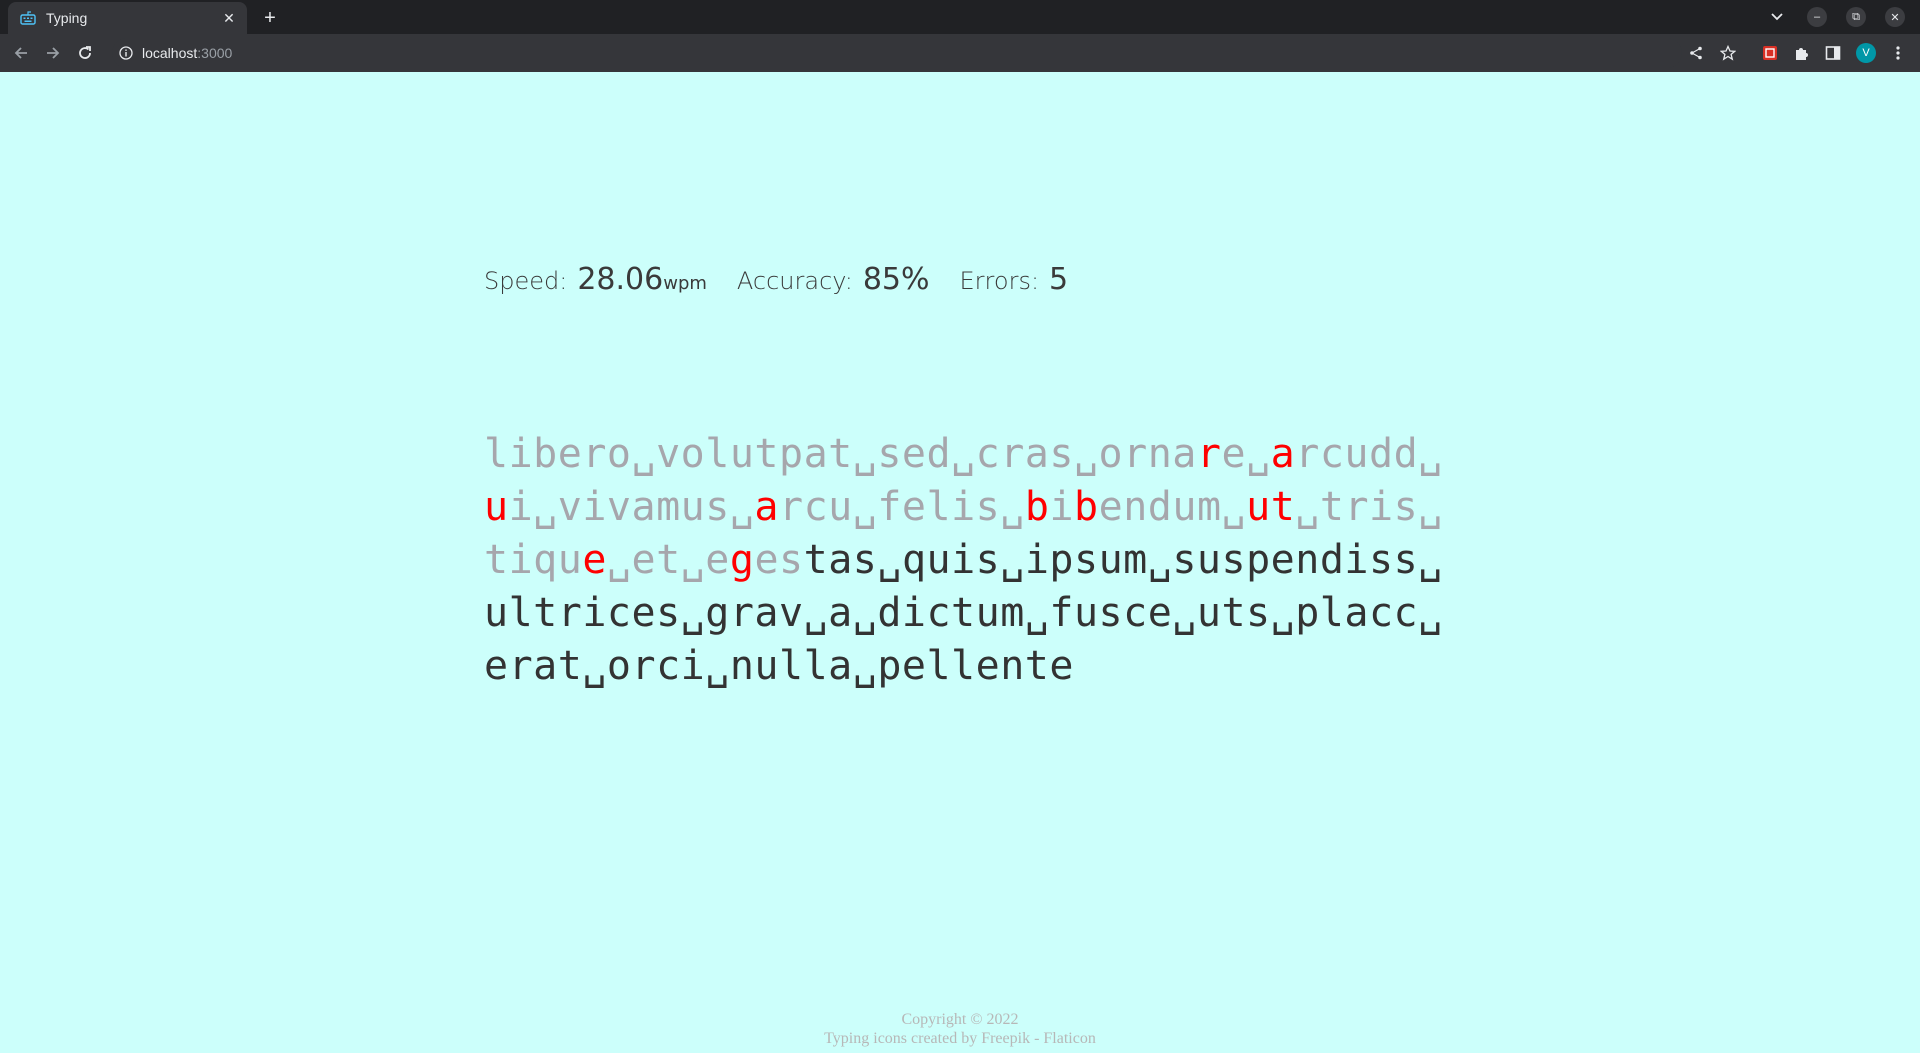 This screenshot has height=1053, width=1920. I want to click on speed-unit: wpm, so click(685, 283).